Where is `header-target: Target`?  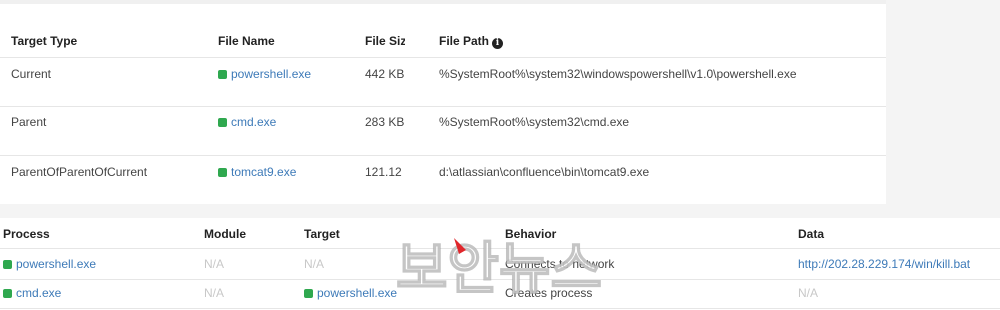 header-target: Target is located at coordinates (322, 234).